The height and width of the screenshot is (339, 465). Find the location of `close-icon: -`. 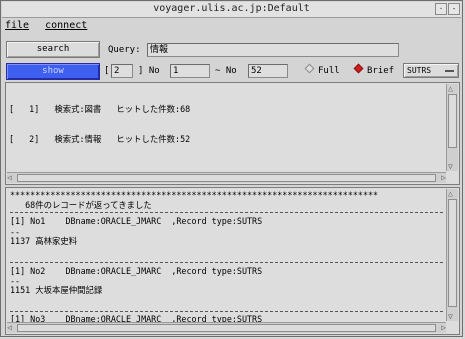

close-icon: - is located at coordinates (454, 9).